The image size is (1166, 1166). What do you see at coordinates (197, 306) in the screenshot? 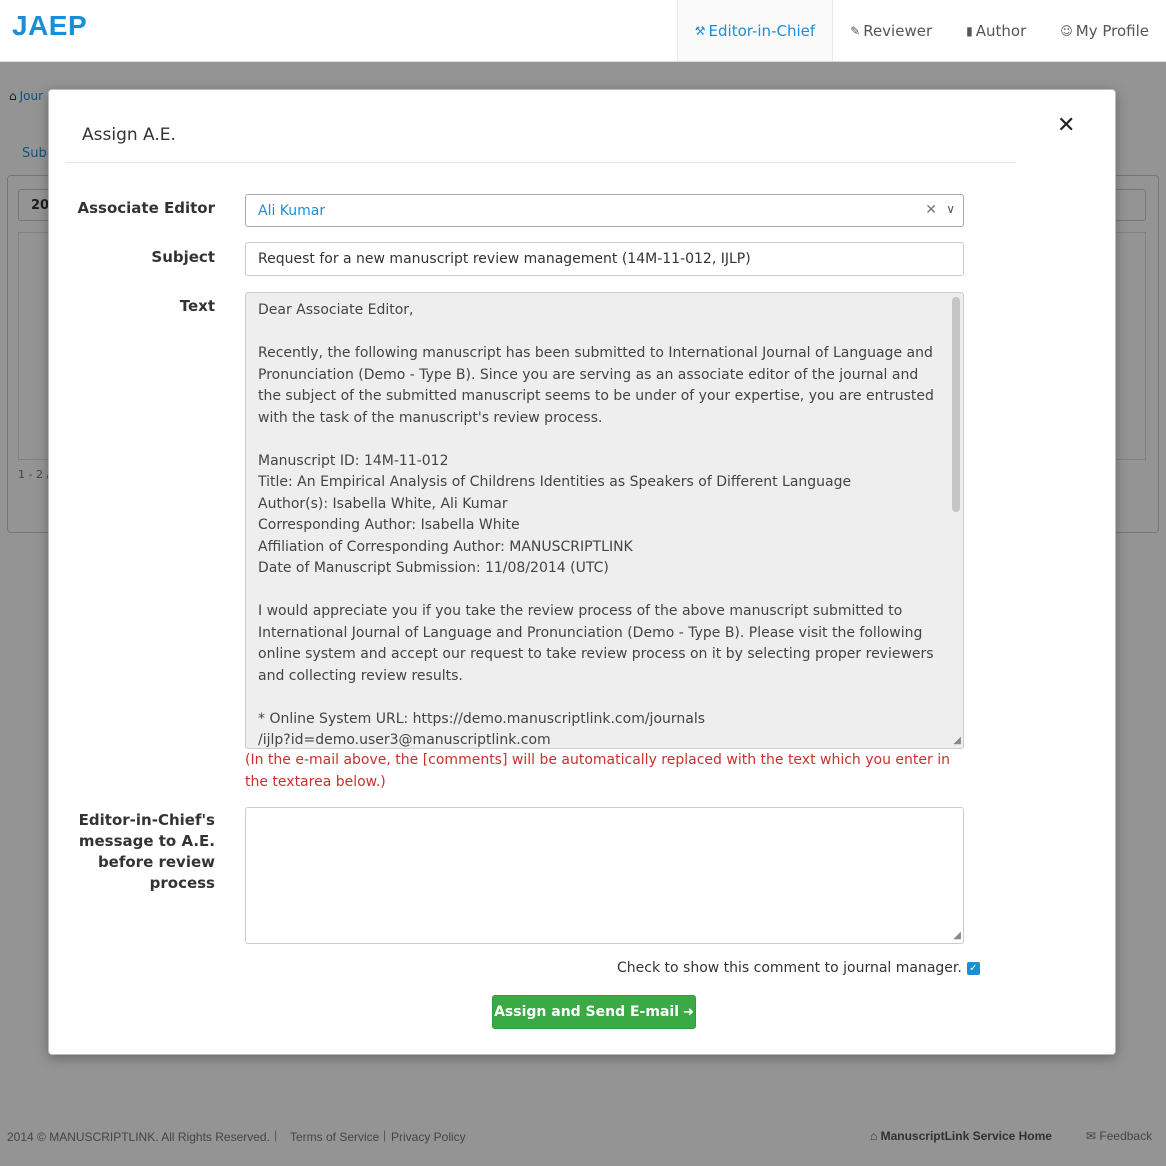
I see `text-label: Text` at bounding box center [197, 306].